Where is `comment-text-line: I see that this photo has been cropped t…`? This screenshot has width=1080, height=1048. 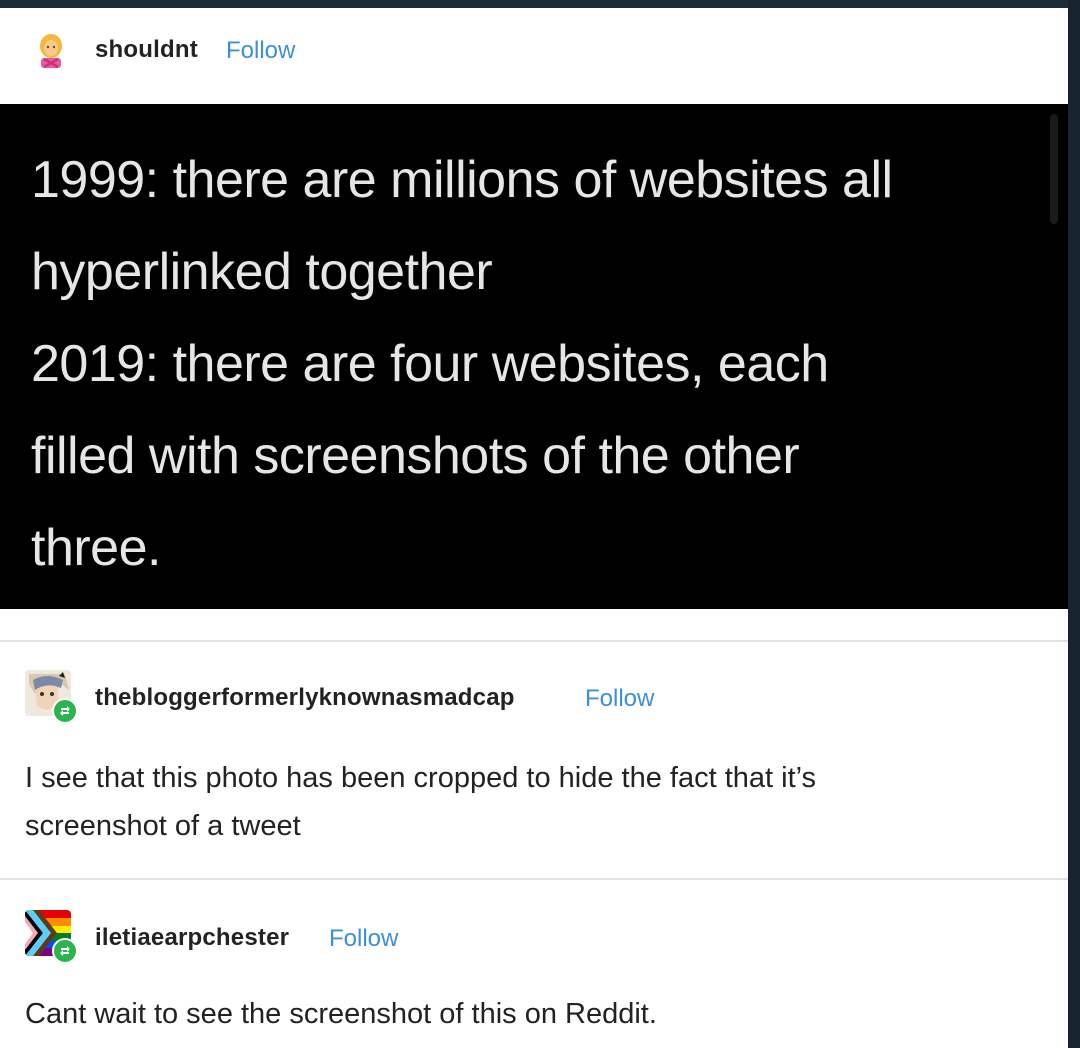
comment-text-line: I see that this photo has been cropped t… is located at coordinates (421, 778).